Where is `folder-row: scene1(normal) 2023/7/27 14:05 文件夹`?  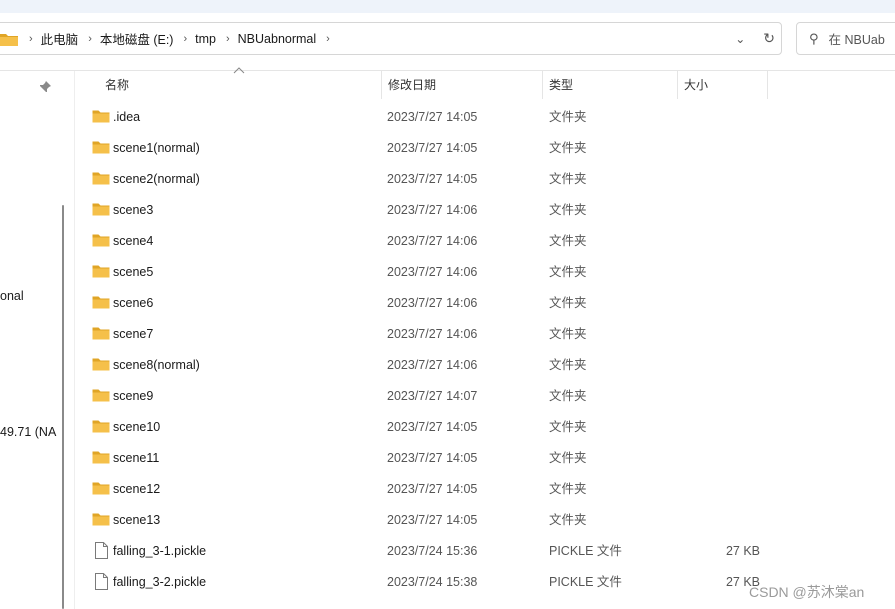
folder-row: scene1(normal) 2023/7/27 14:05 文件夹 is located at coordinates (431, 148).